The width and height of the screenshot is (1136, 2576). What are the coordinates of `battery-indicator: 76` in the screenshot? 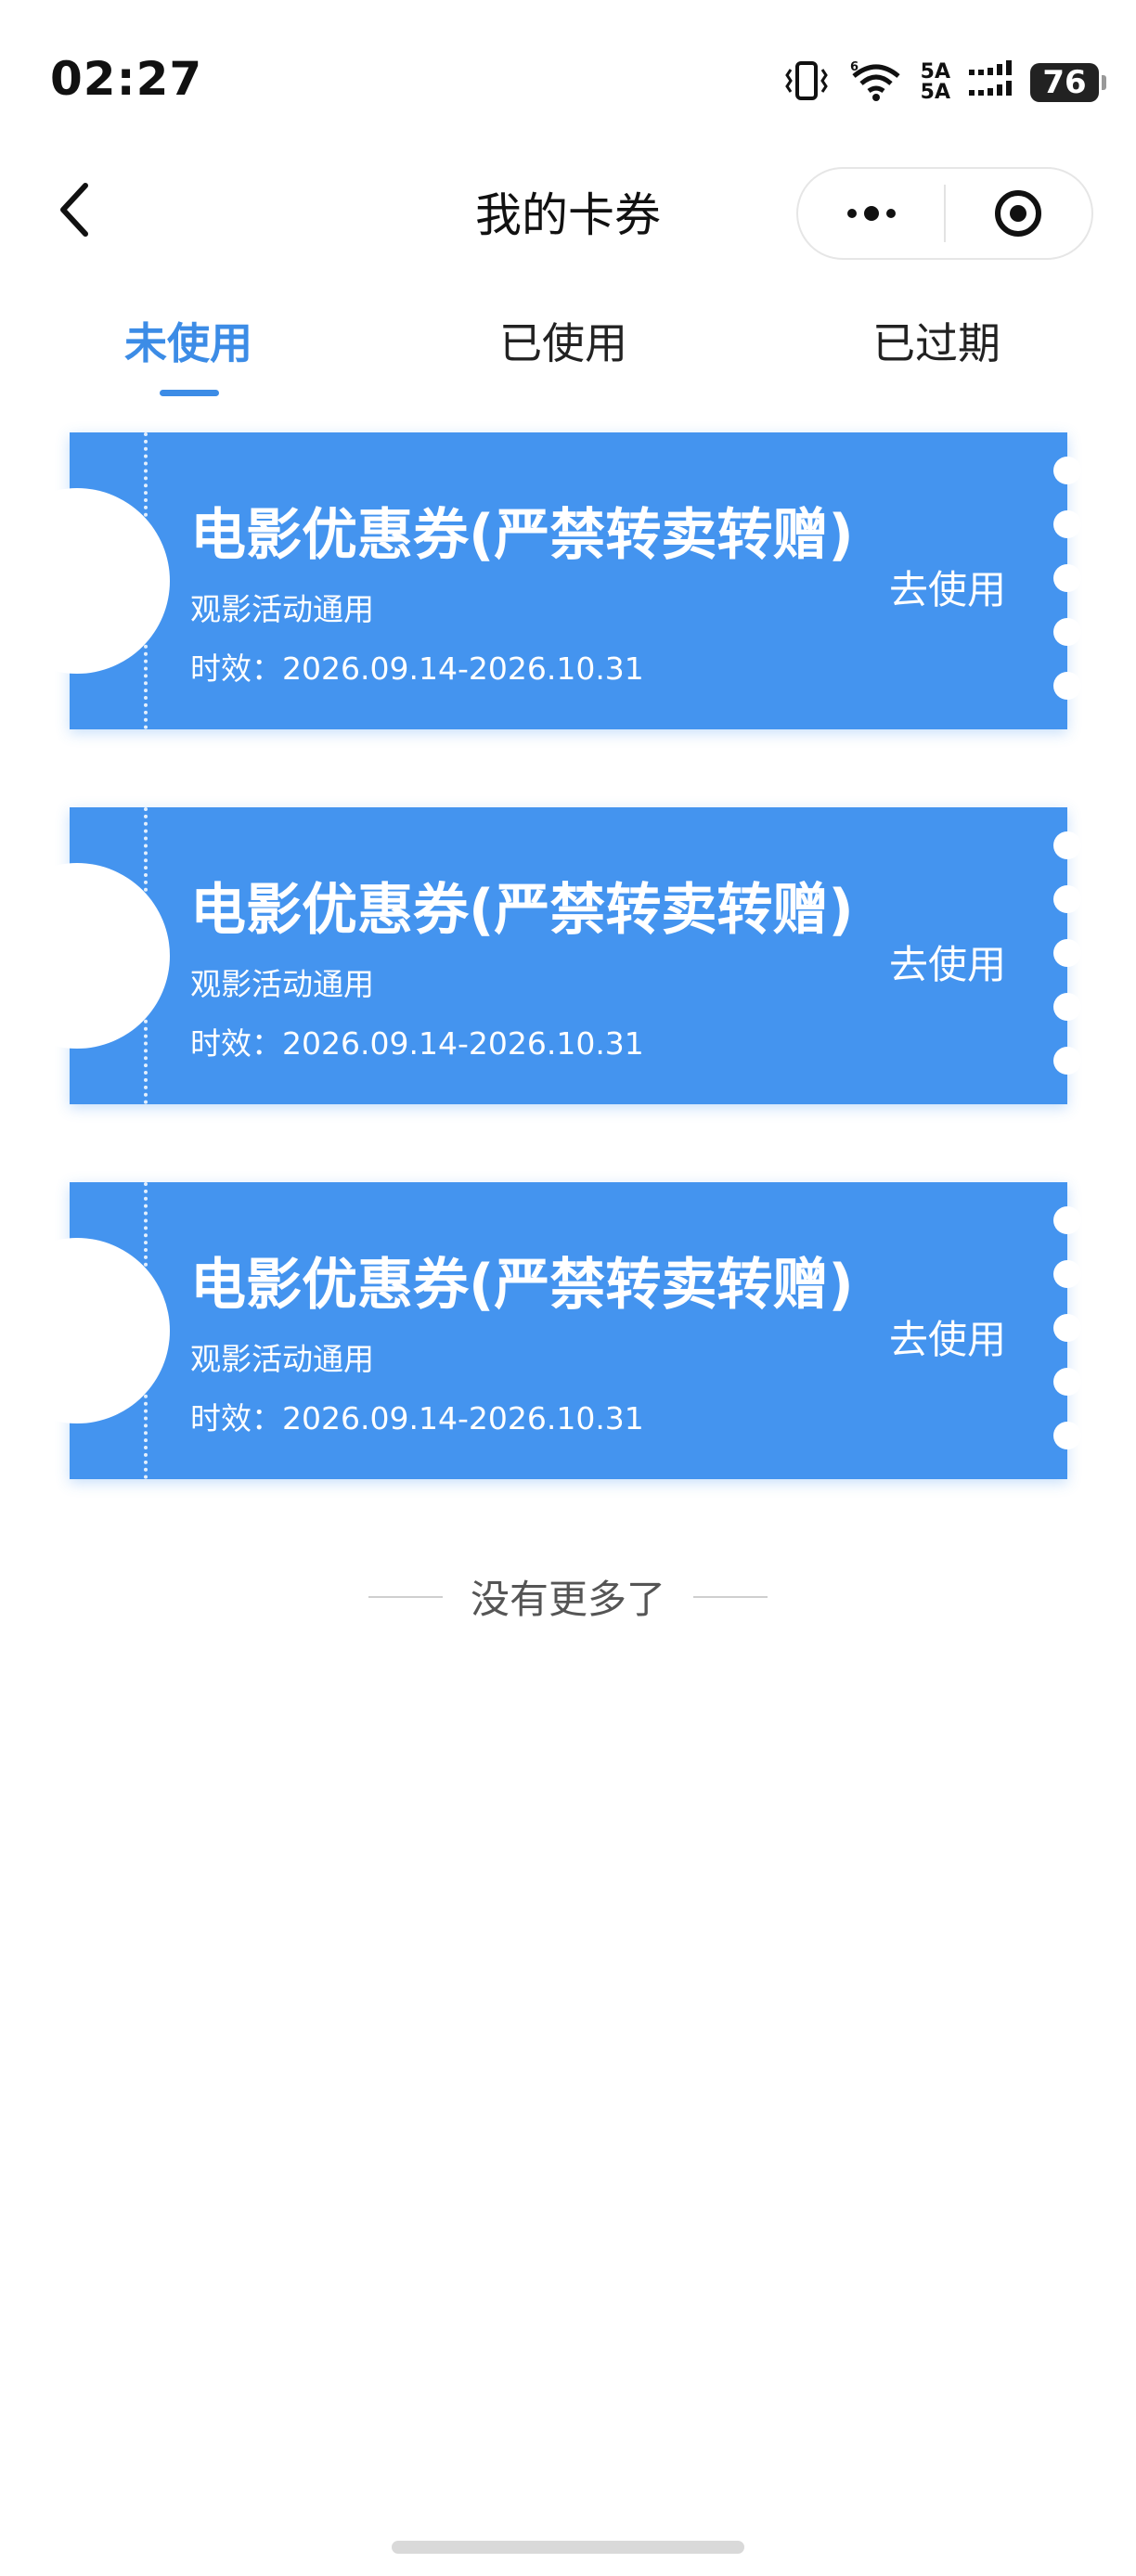 It's located at (1068, 83).